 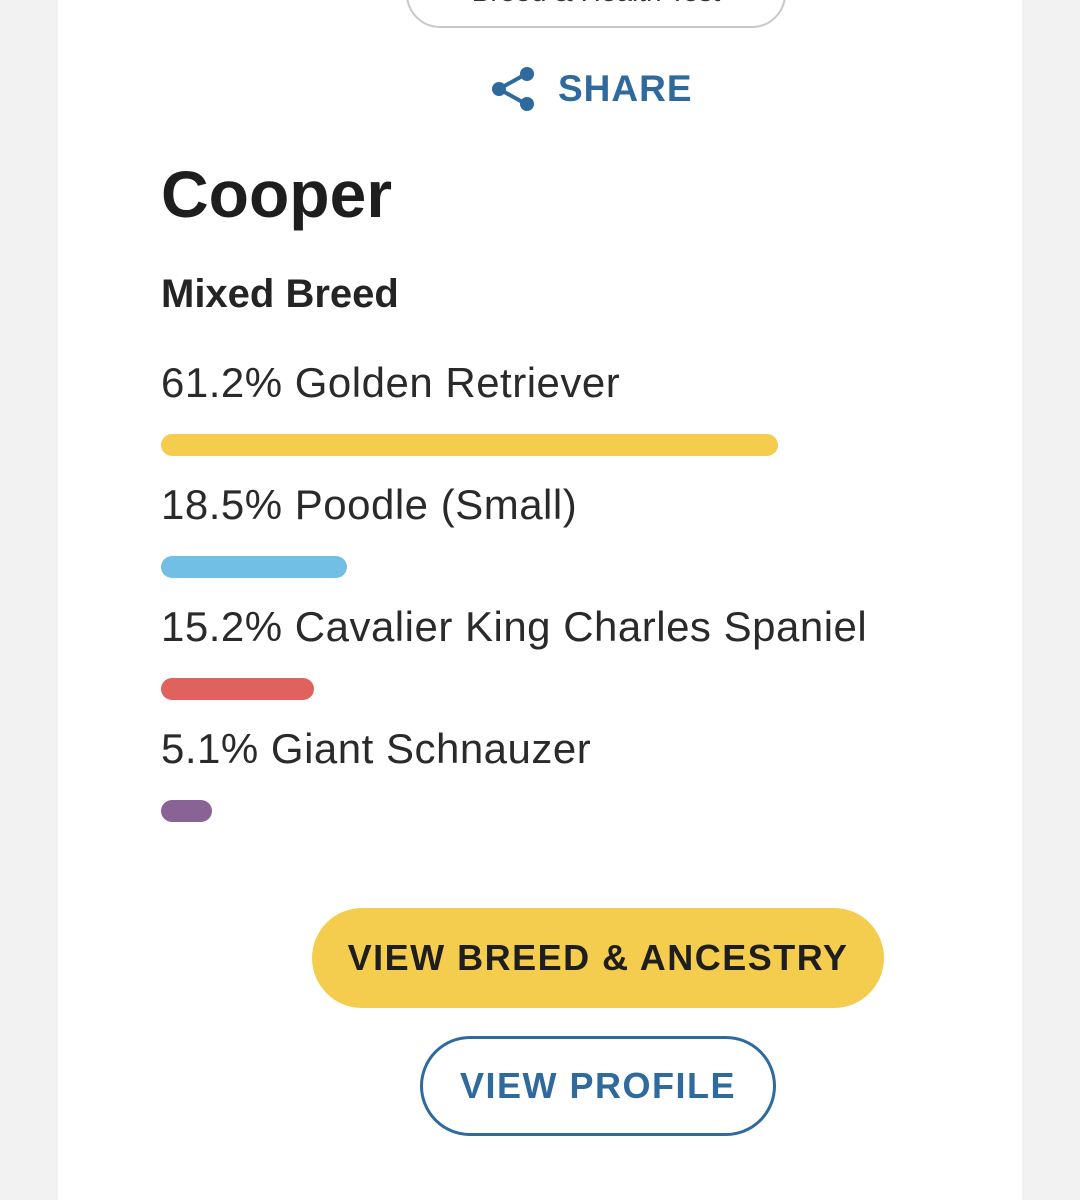 I want to click on view-profile-button: VIEW PROFILE, so click(x=598, y=1086).